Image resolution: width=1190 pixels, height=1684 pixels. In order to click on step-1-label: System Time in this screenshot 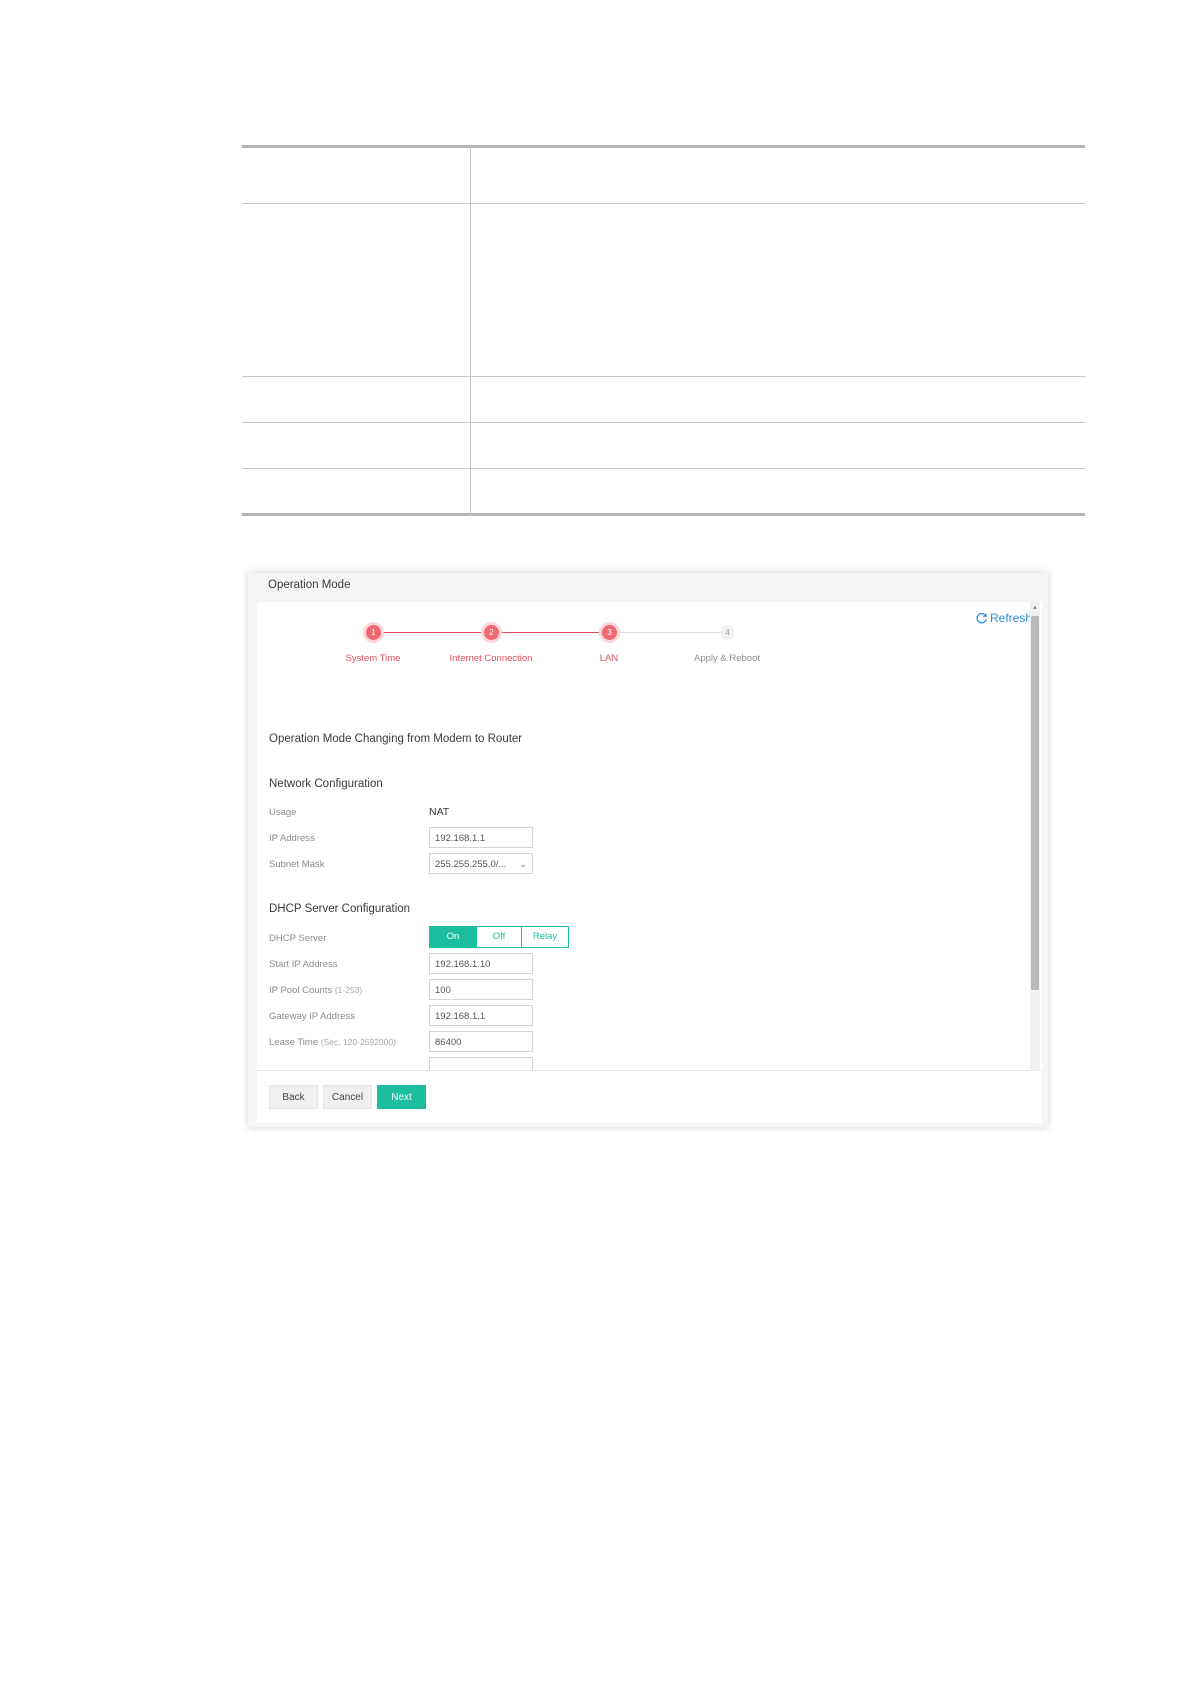, I will do `click(373, 658)`.